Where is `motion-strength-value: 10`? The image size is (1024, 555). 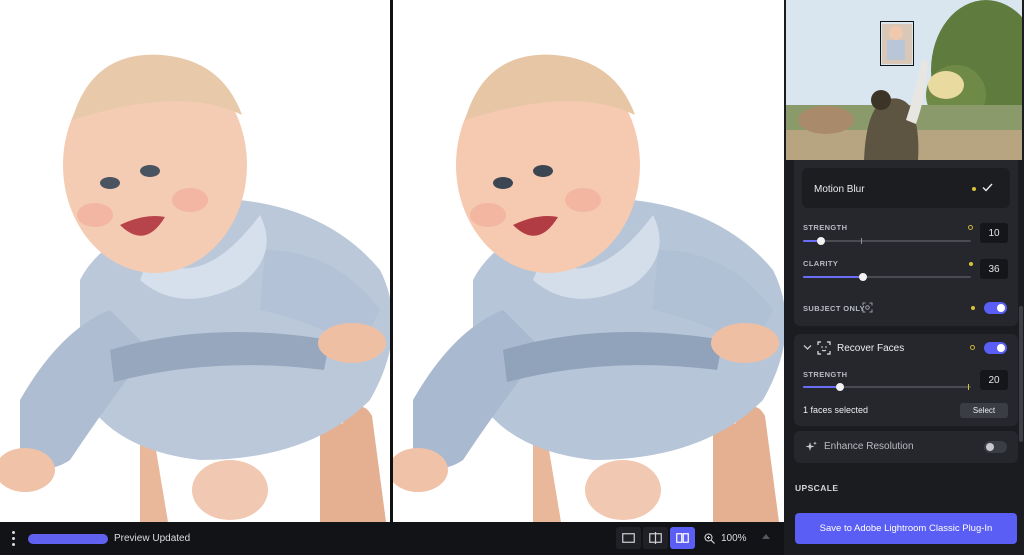
motion-strength-value: 10 is located at coordinates (994, 233).